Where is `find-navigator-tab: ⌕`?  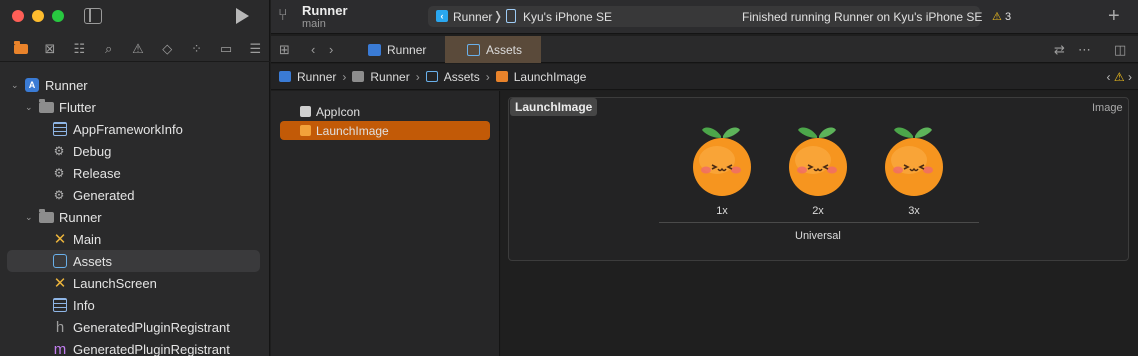
find-navigator-tab: ⌕ is located at coordinates (108, 49).